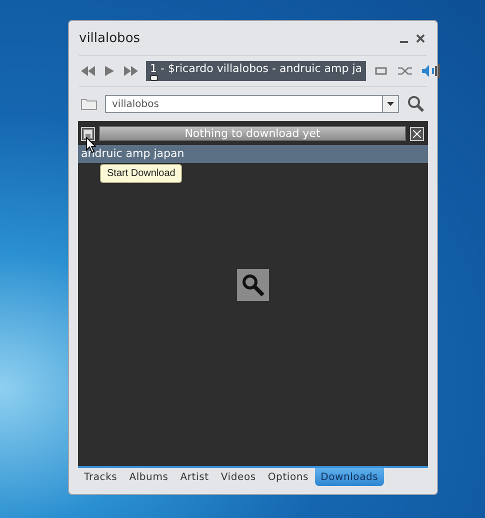 This screenshot has height=518, width=485. What do you see at coordinates (256, 71) in the screenshot?
I see `track-title: 1 - $ricardo villalobos - andruic amp ja` at bounding box center [256, 71].